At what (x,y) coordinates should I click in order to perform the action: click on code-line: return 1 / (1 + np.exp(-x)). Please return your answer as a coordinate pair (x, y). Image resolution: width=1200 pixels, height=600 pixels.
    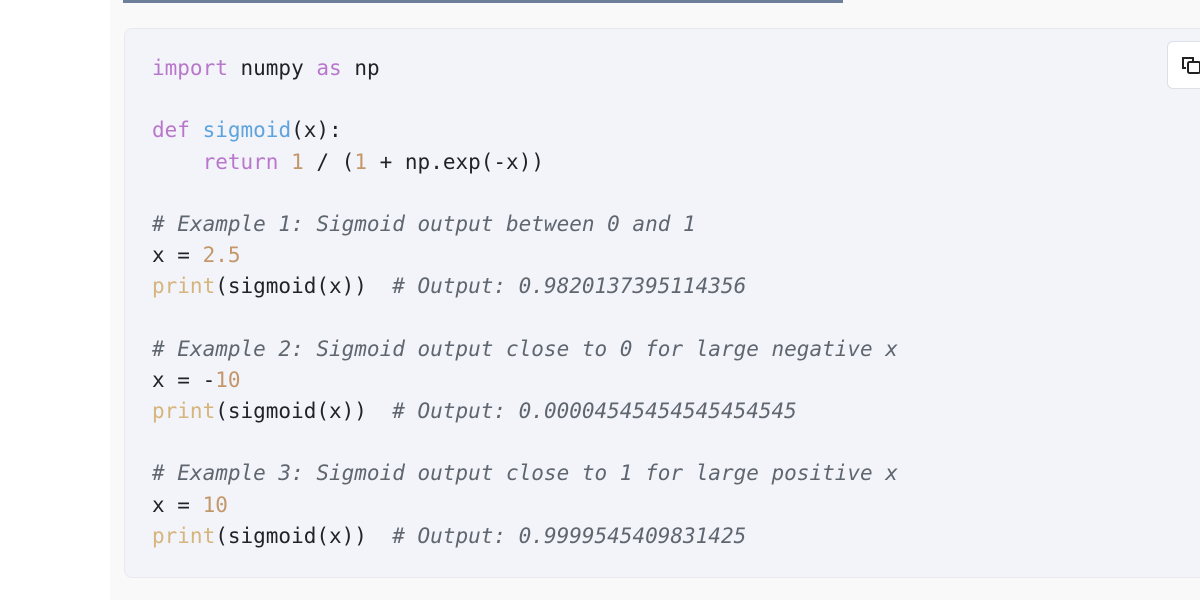
    Looking at the image, I should click on (525, 162).